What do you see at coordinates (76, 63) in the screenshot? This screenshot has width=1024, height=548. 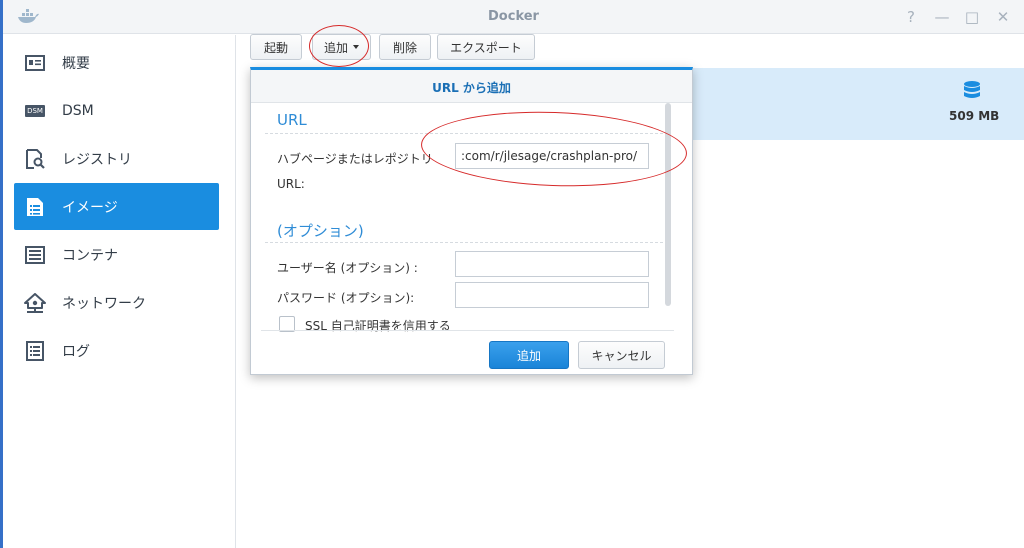 I see `sidebar-item-label: 概要` at bounding box center [76, 63].